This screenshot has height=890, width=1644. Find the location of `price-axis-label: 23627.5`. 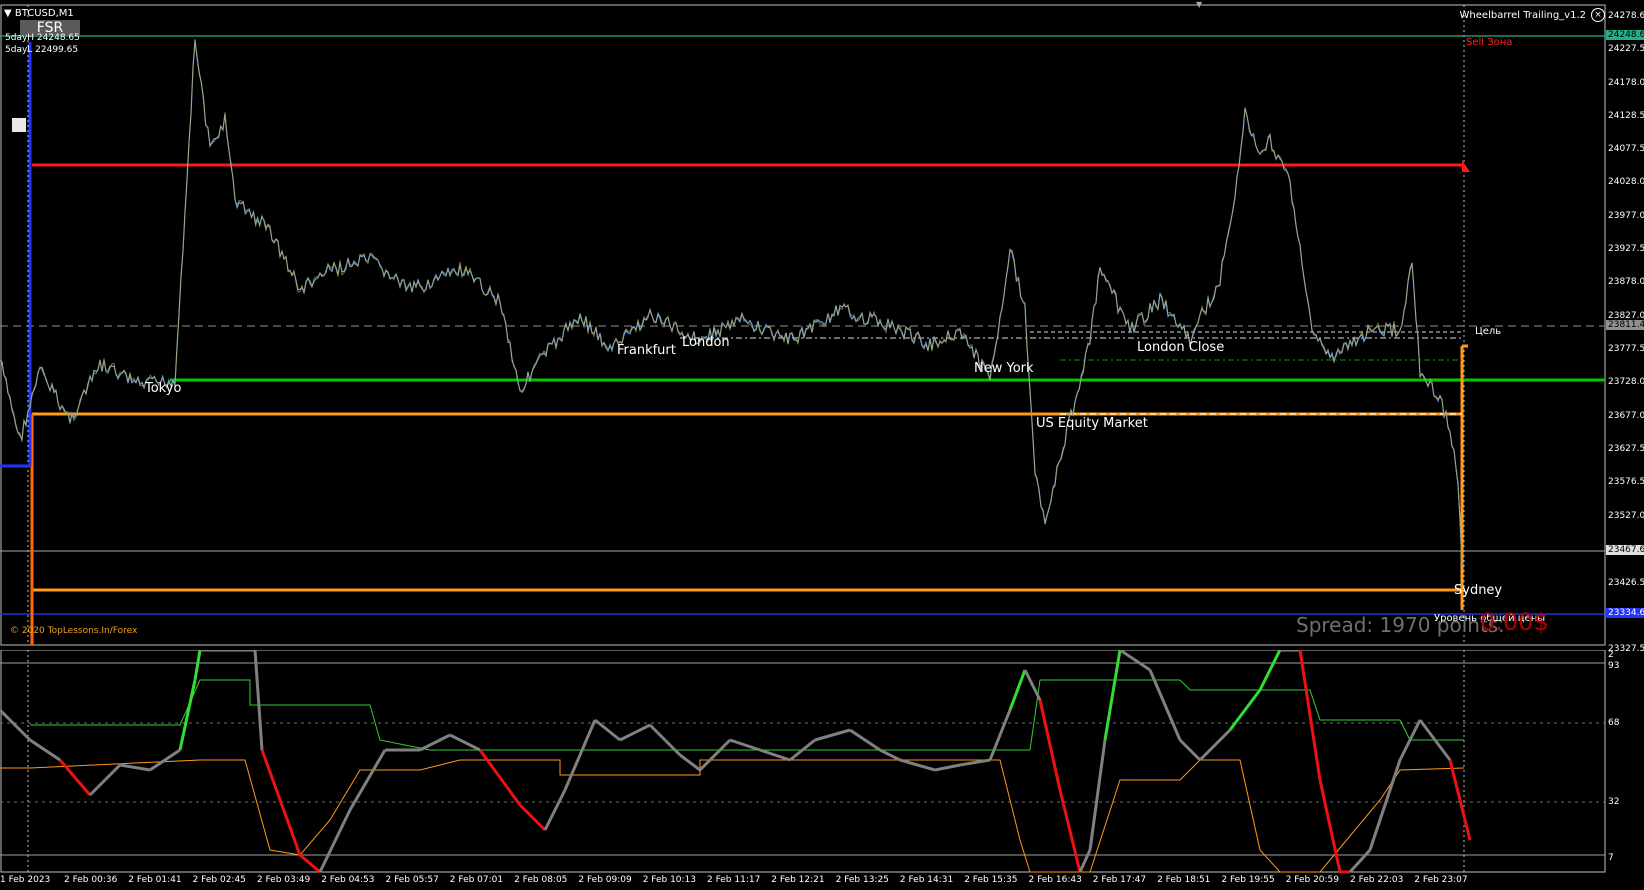

price-axis-label: 23627.5 is located at coordinates (1626, 449).